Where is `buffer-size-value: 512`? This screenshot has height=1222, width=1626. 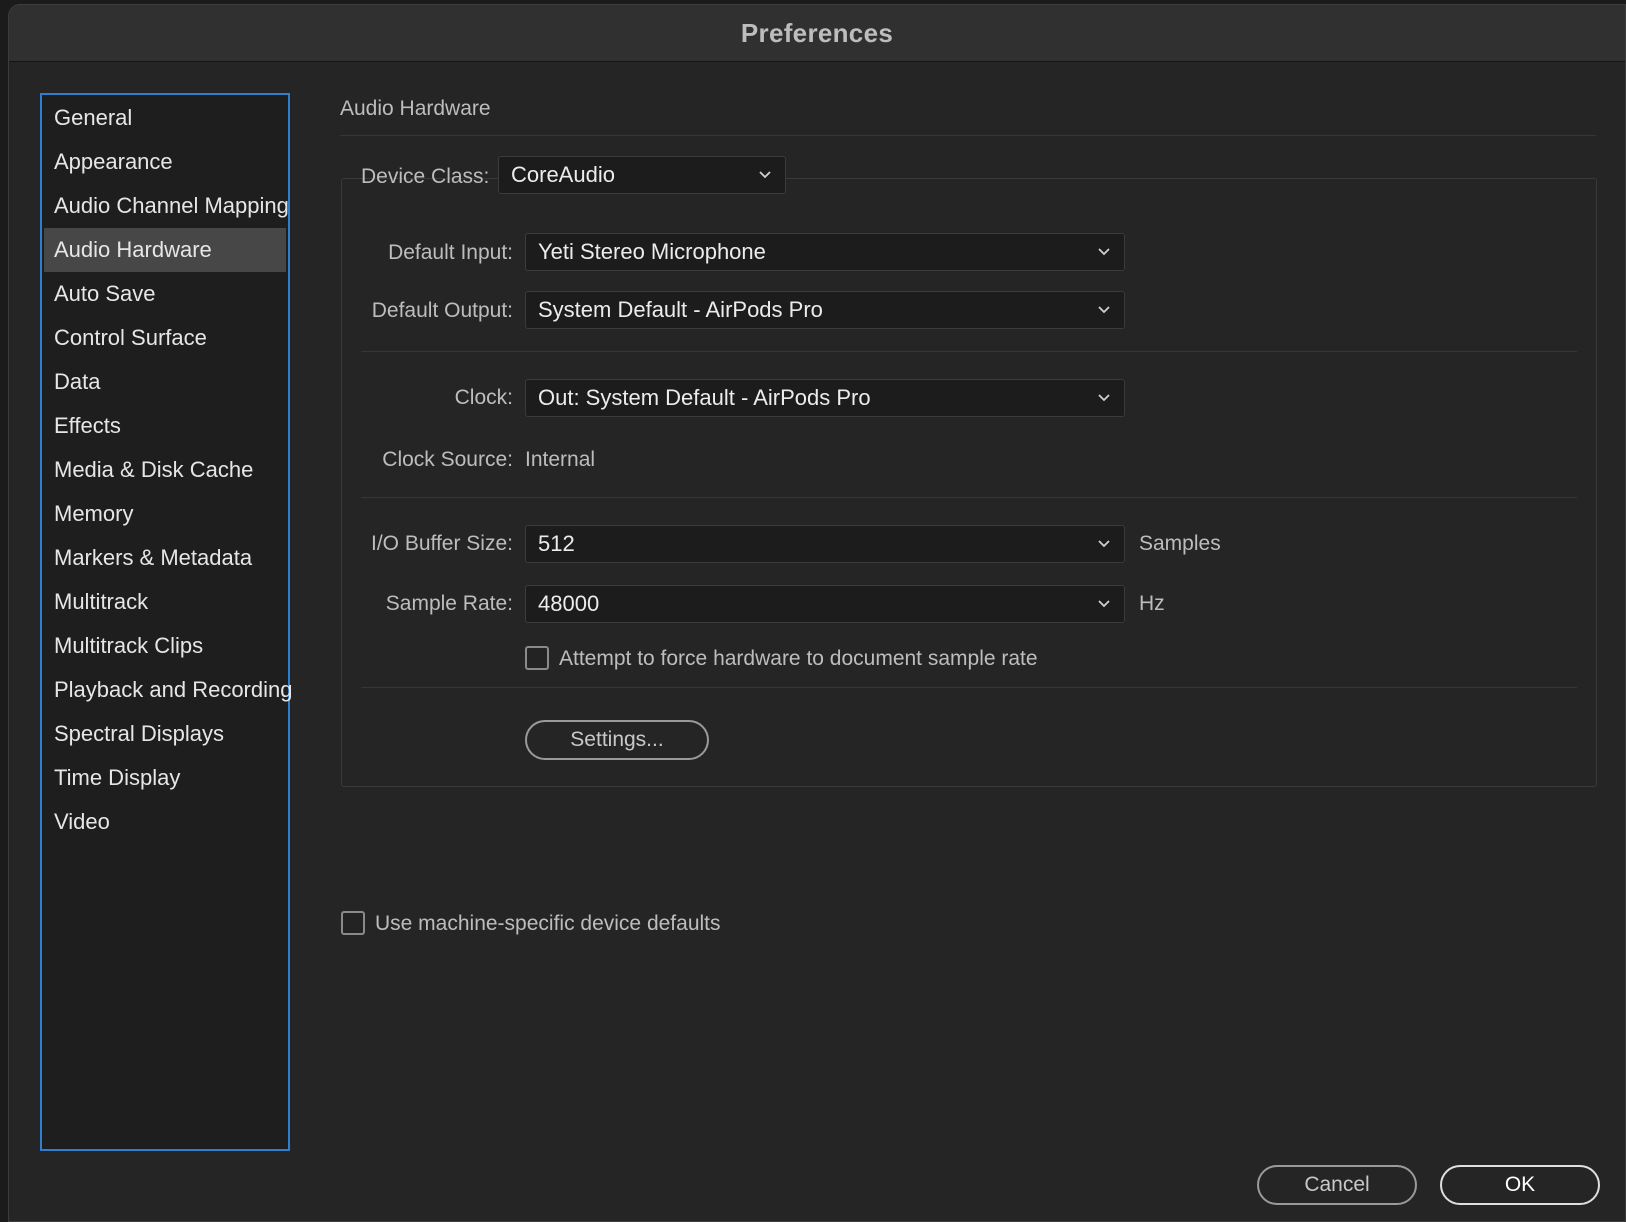
buffer-size-value: 512 is located at coordinates (556, 543).